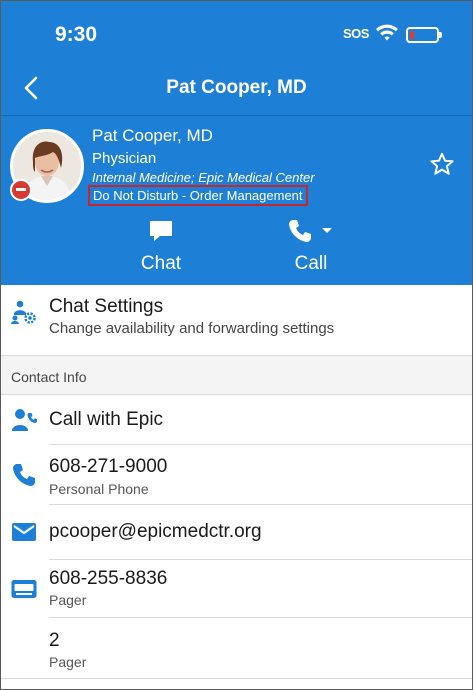 This screenshot has width=473, height=690. Describe the element at coordinates (24, 475) in the screenshot. I see `phone-icon` at that location.